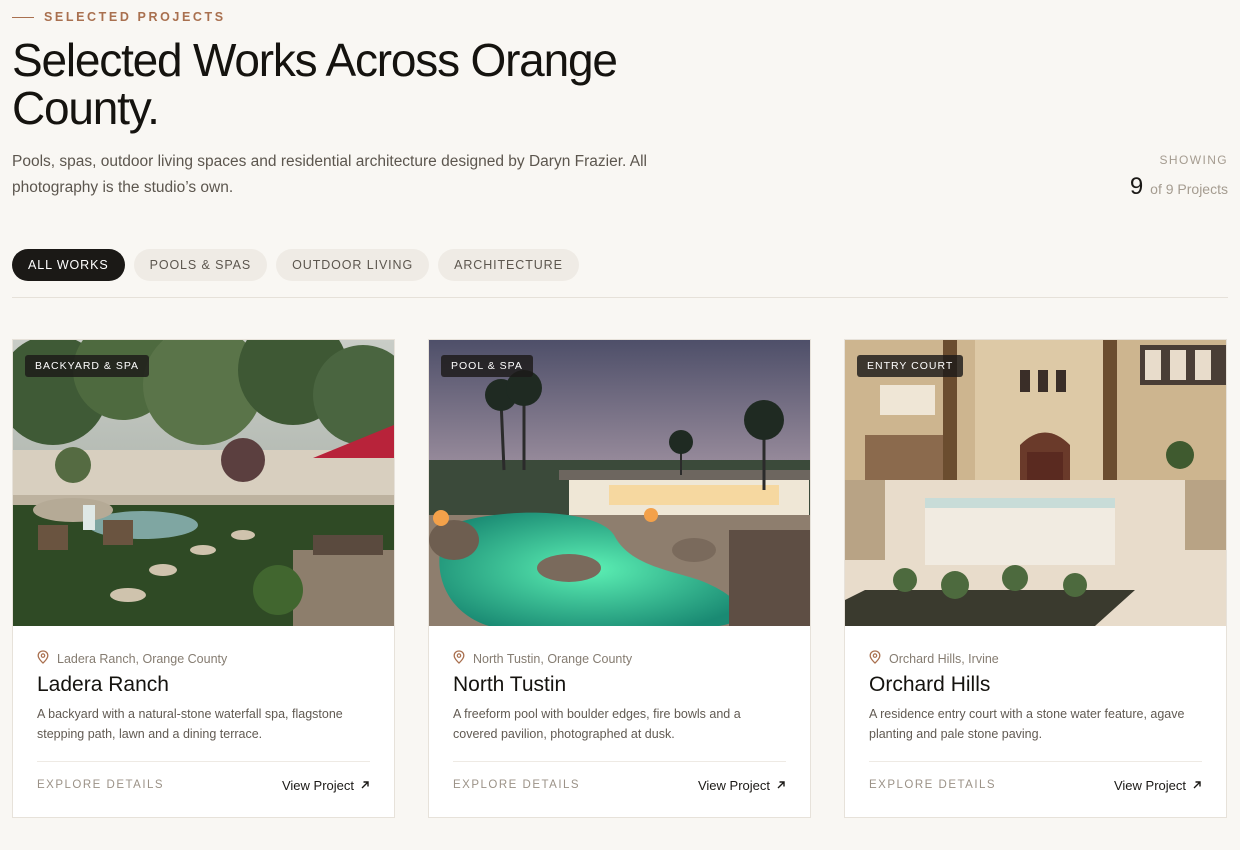 The width and height of the screenshot is (1240, 850). I want to click on project-location: Orchard Hills, Irvine, so click(934, 658).